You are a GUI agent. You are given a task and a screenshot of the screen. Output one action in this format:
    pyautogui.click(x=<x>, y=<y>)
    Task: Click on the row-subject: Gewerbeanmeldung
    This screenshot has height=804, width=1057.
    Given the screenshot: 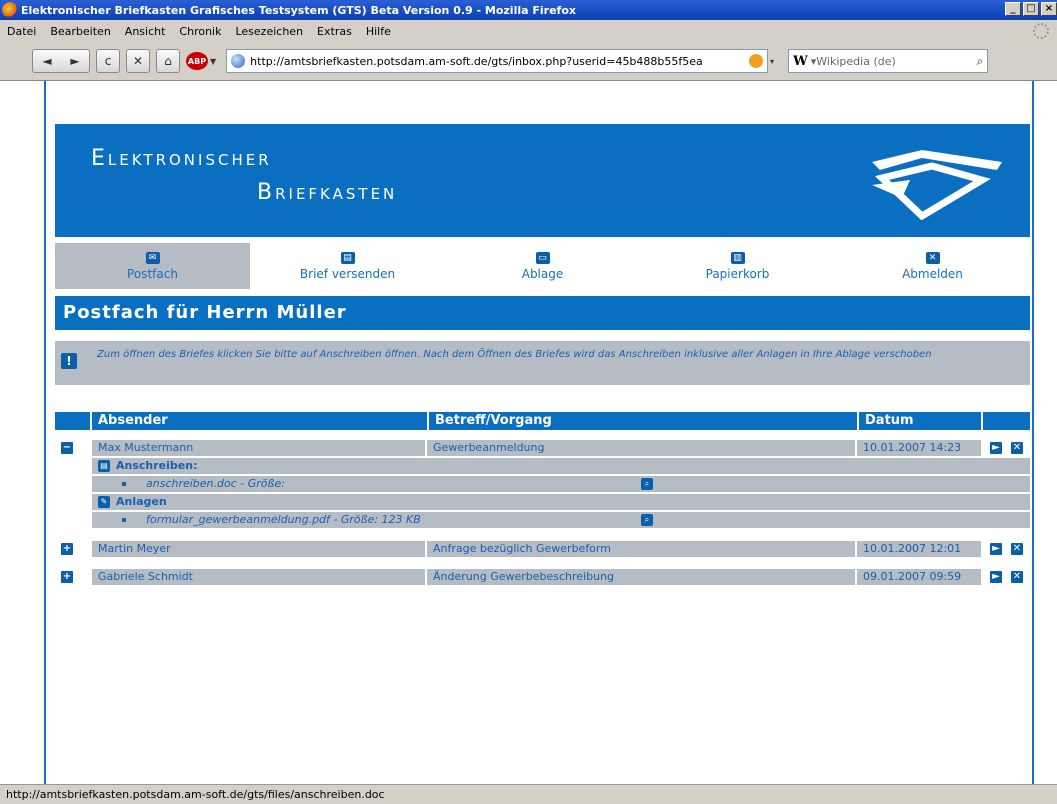 What is the action you would take?
    pyautogui.click(x=641, y=448)
    